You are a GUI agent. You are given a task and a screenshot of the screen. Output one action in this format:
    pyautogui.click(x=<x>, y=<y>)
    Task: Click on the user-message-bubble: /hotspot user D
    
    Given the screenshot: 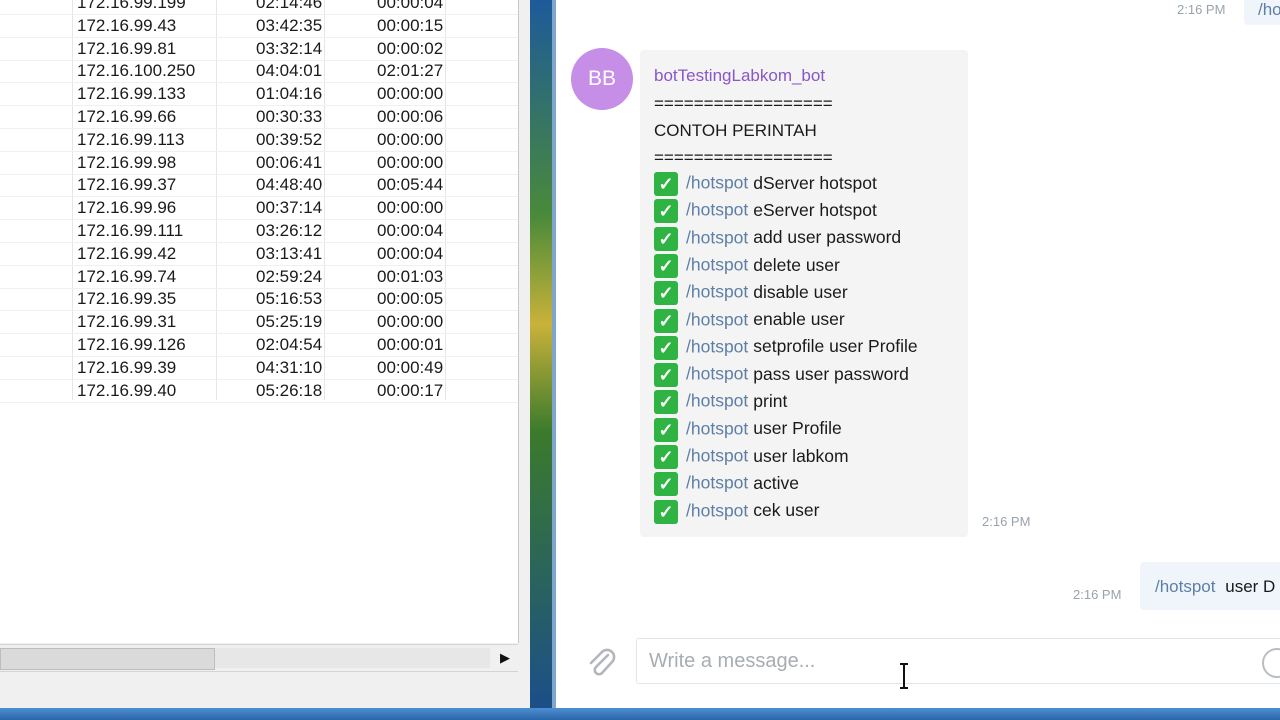 What is the action you would take?
    pyautogui.click(x=1210, y=586)
    